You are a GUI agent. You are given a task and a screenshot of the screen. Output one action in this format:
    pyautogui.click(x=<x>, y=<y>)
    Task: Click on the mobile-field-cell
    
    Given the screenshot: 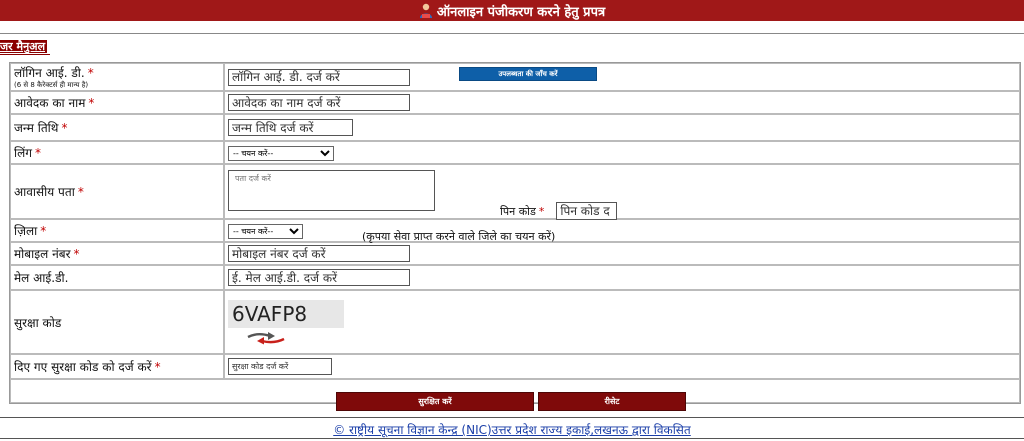 What is the action you would take?
    pyautogui.click(x=622, y=253)
    